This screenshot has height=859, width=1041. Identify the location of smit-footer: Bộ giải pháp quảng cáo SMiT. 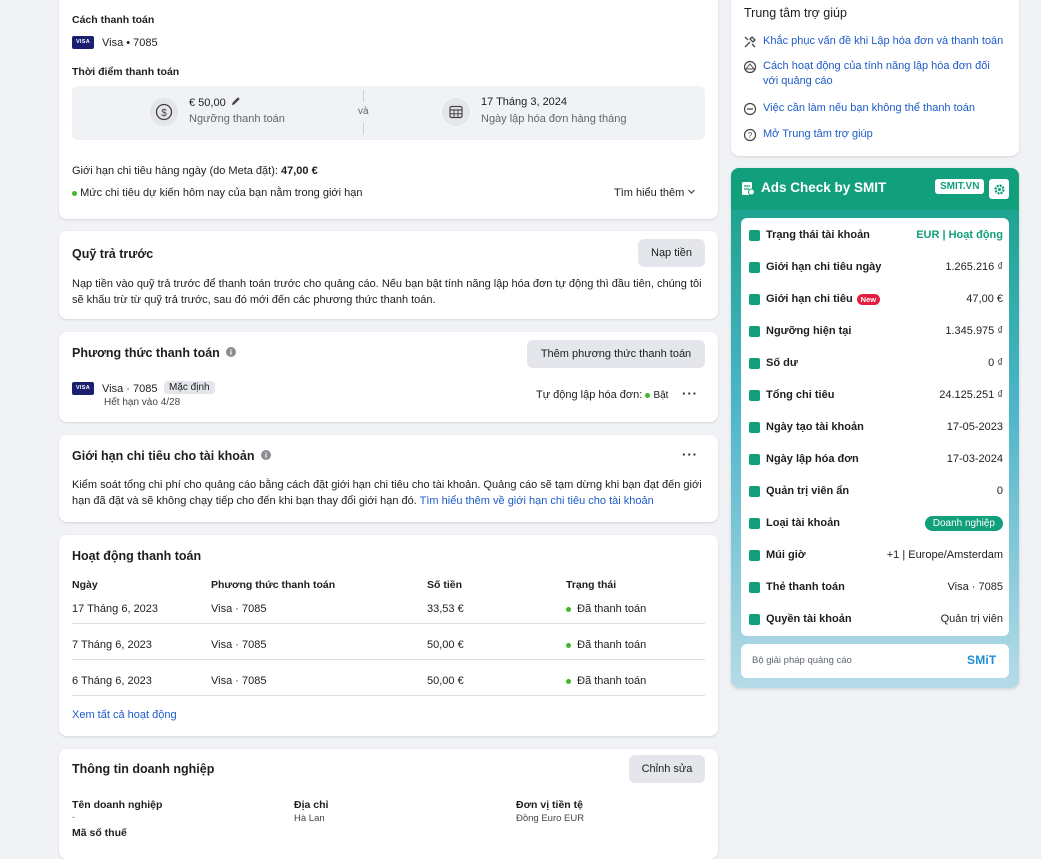
(875, 661).